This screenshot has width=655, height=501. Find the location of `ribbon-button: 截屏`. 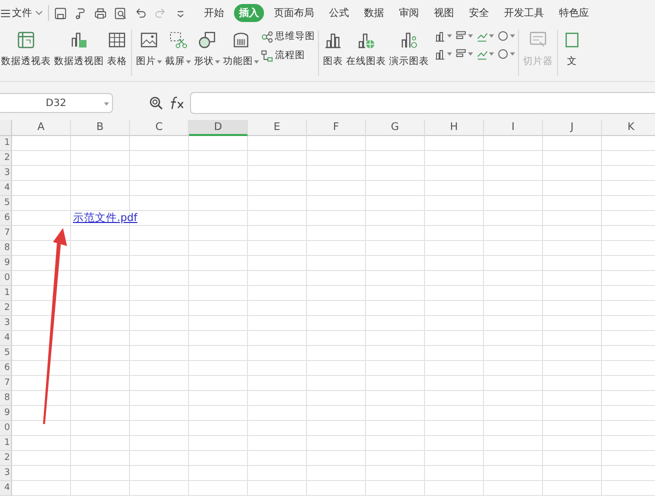

ribbon-button: 截屏 is located at coordinates (178, 49).